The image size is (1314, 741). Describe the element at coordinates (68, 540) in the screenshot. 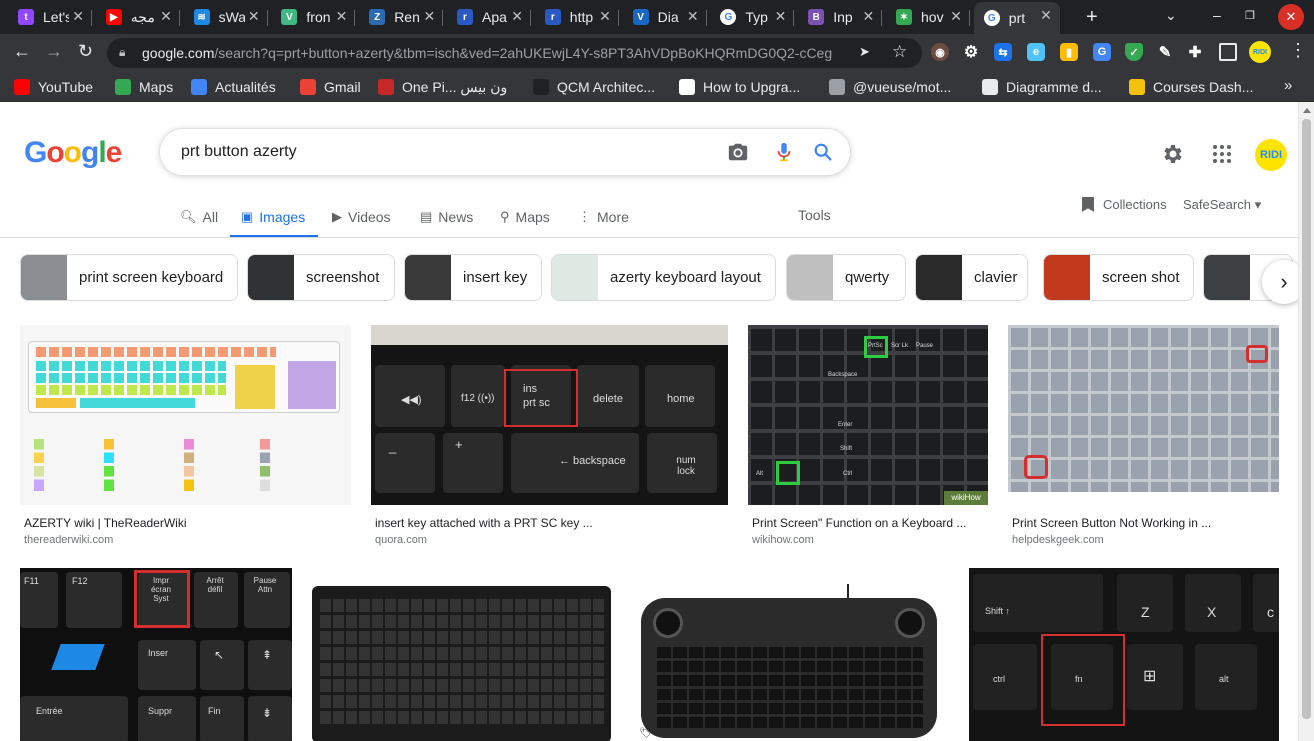

I see `result-source: thereaderwiki.com` at that location.